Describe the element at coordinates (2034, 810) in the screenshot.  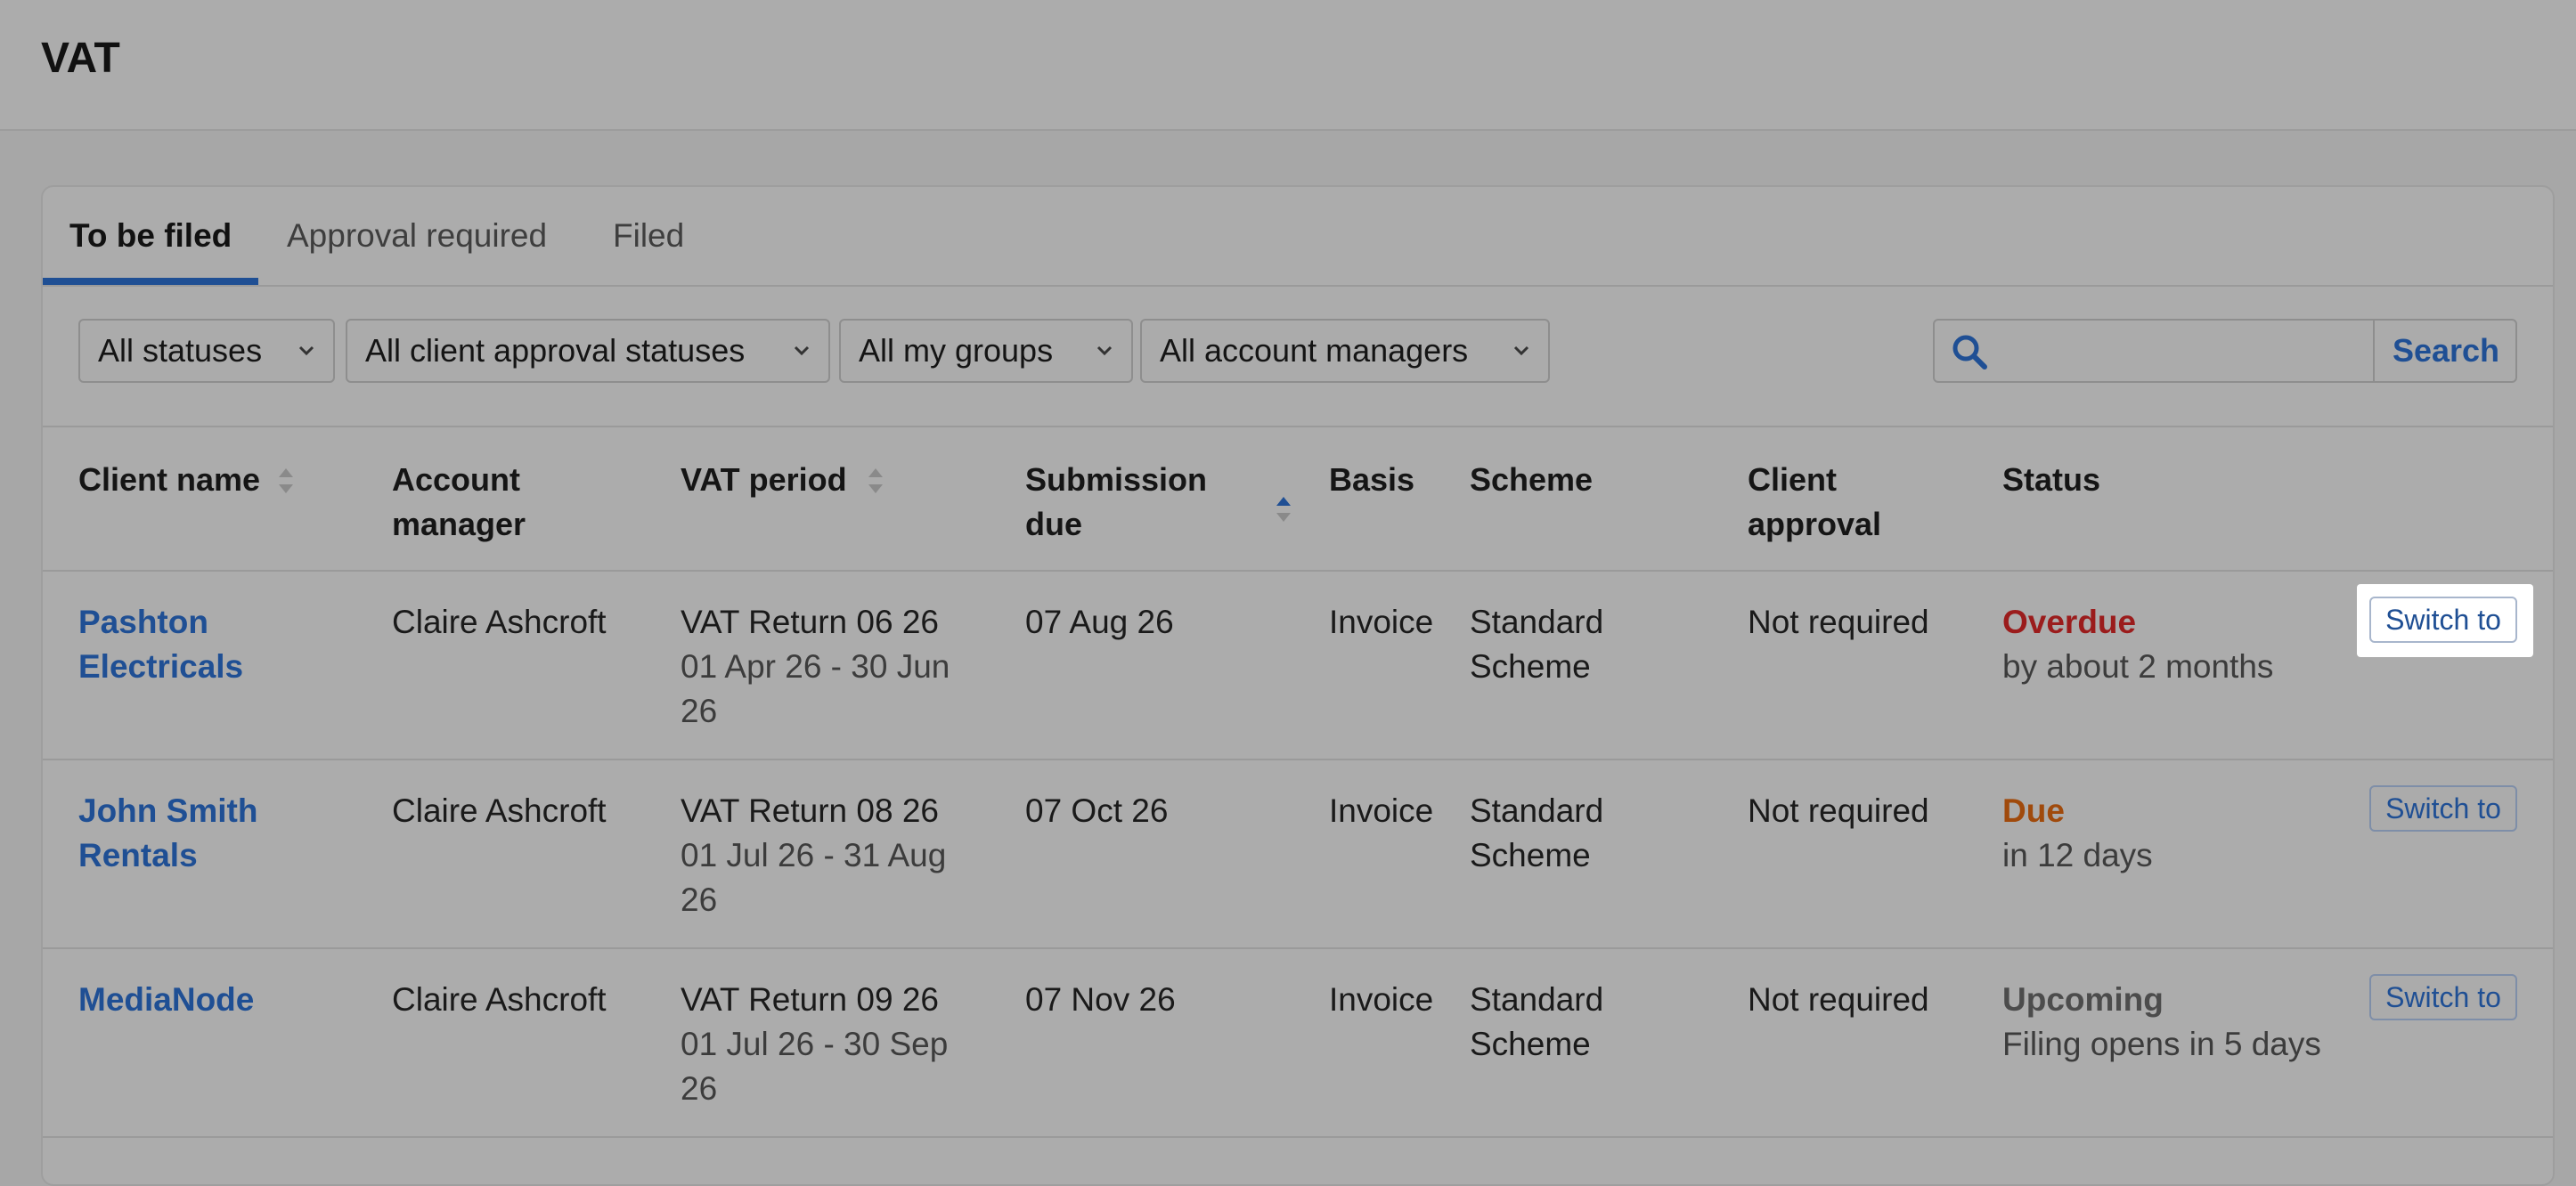
I see `status-label: Due` at that location.